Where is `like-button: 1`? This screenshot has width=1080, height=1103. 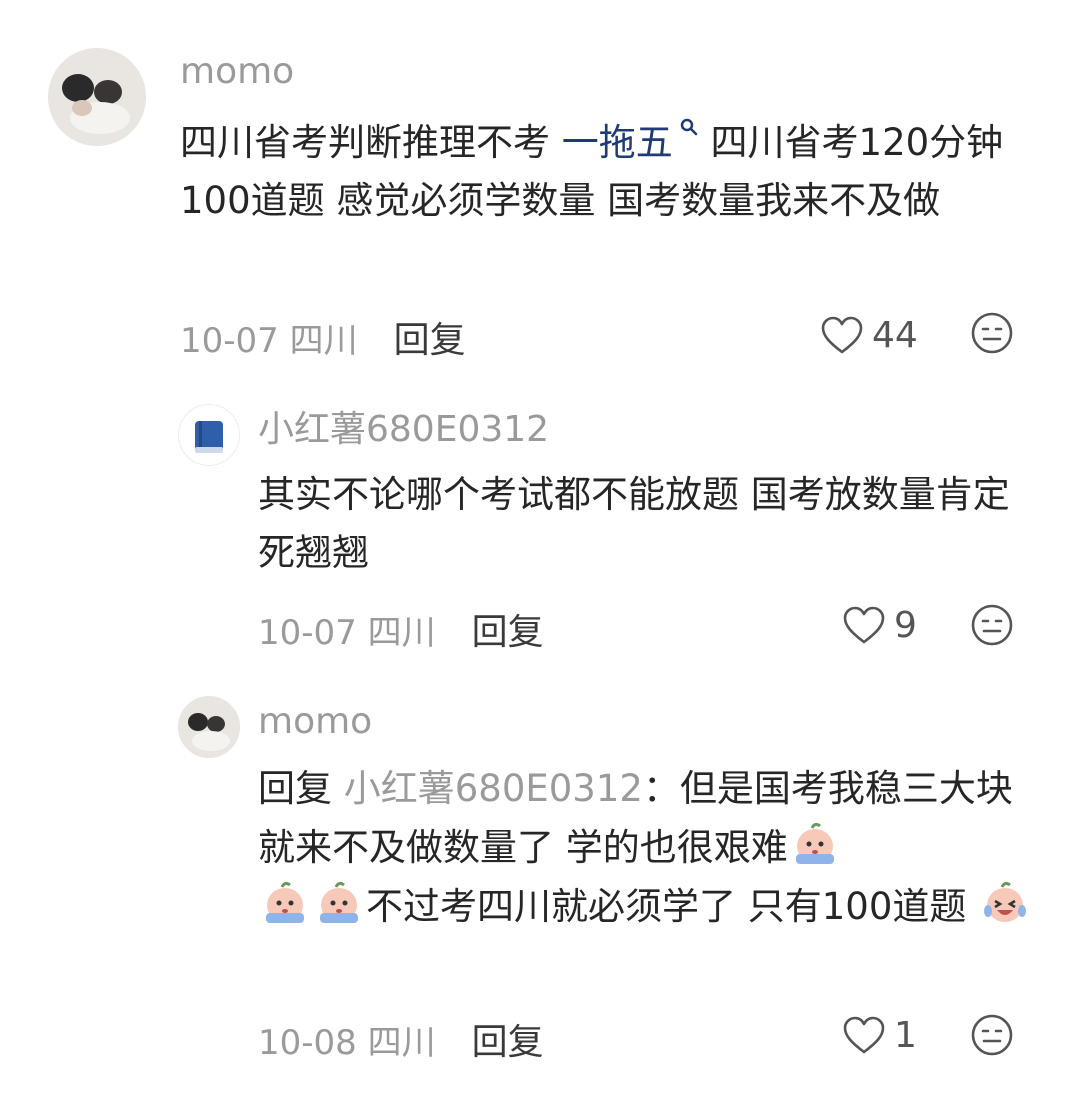 like-button: 1 is located at coordinates (879, 1035).